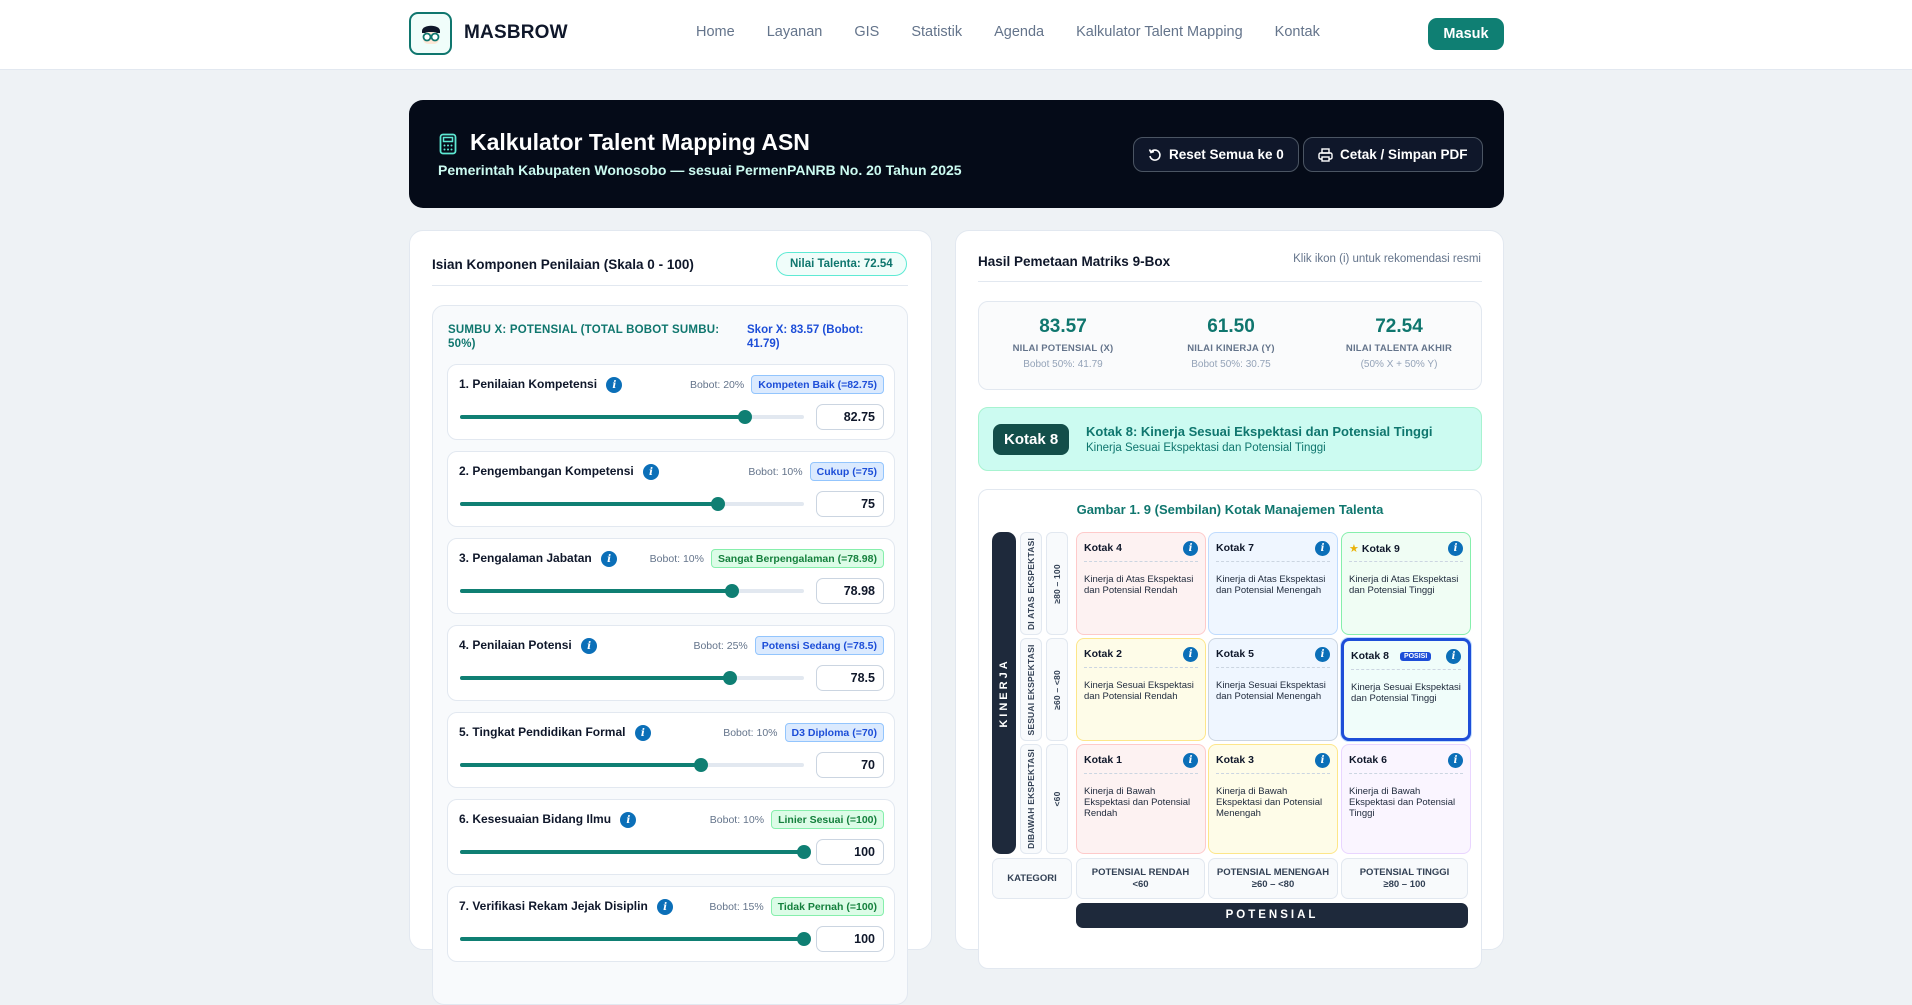  Describe the element at coordinates (1354, 549) in the screenshot. I see `star-icon: ★` at that location.